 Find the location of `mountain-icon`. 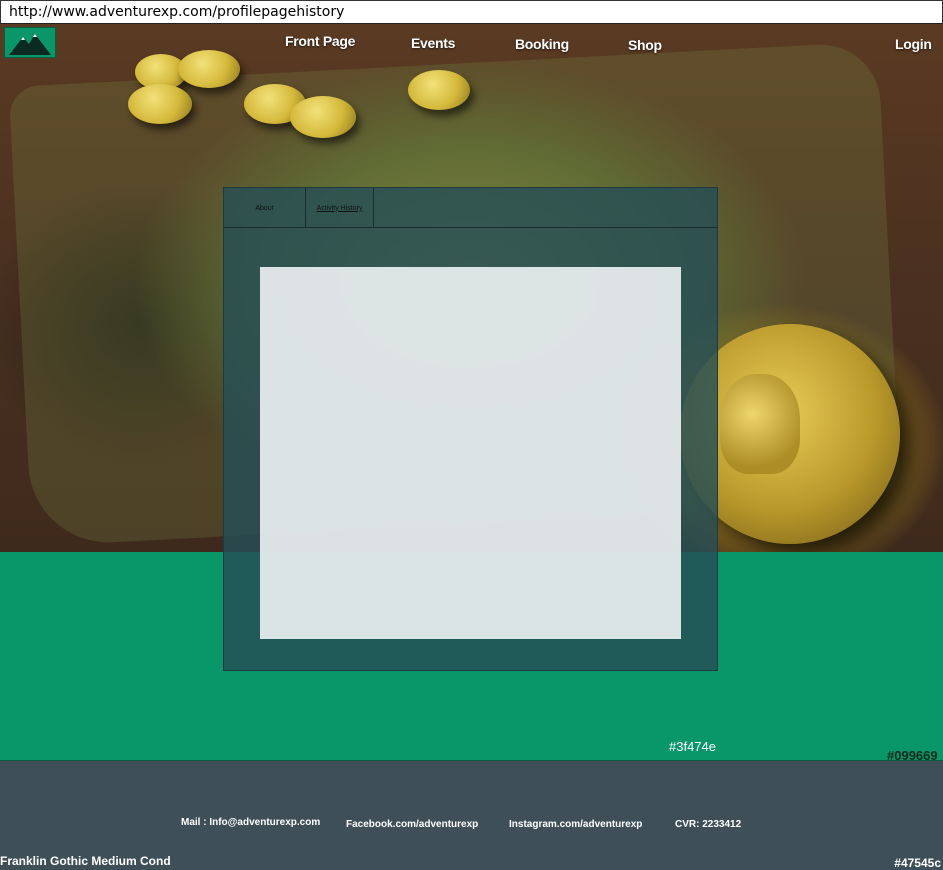

mountain-icon is located at coordinates (30, 44).